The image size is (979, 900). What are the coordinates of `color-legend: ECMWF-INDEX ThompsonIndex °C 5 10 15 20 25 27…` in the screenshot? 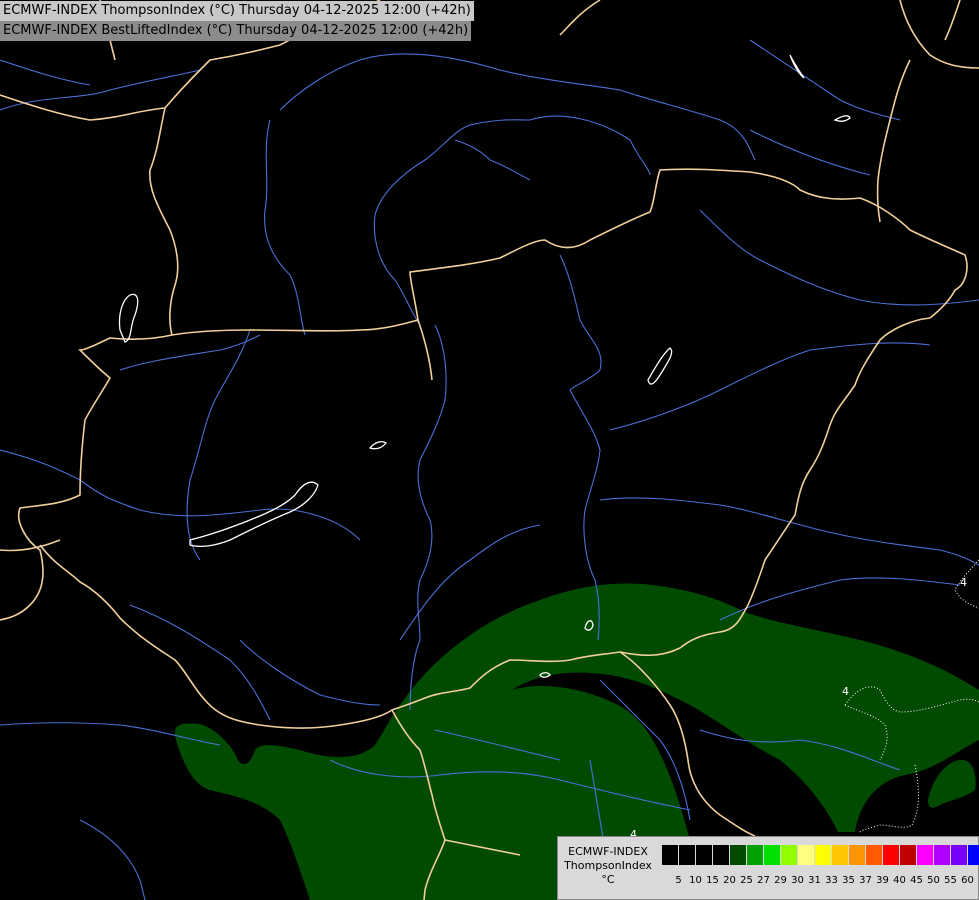 It's located at (768, 868).